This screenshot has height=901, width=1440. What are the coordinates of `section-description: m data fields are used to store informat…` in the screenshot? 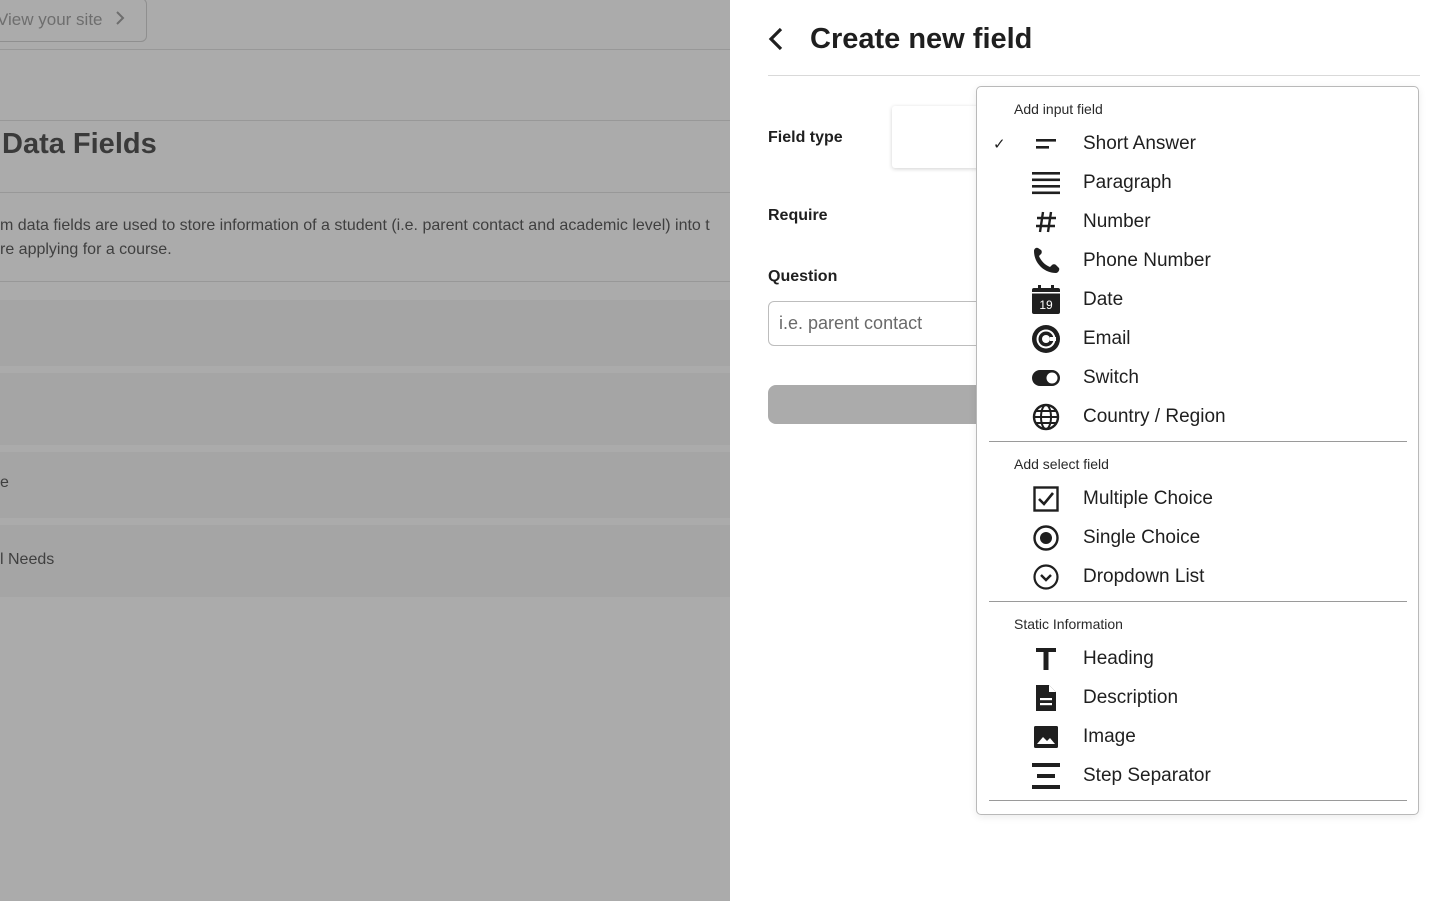 It's located at (355, 237).